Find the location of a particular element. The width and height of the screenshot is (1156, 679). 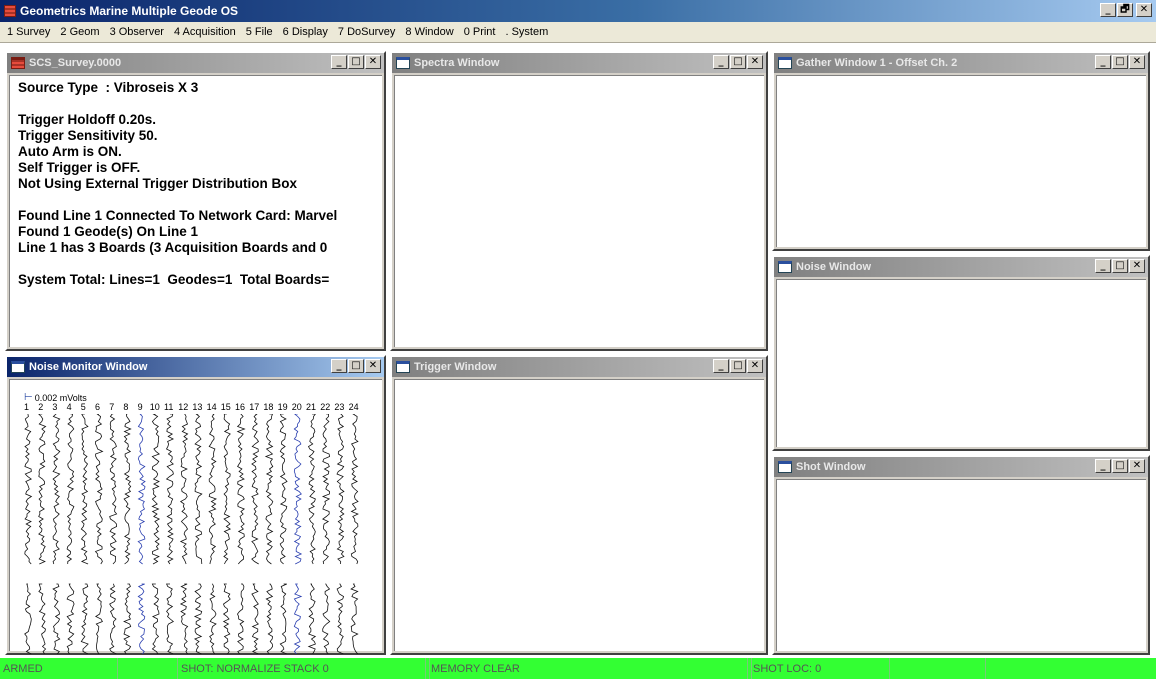

survey-minimize-button: _ is located at coordinates (339, 62).